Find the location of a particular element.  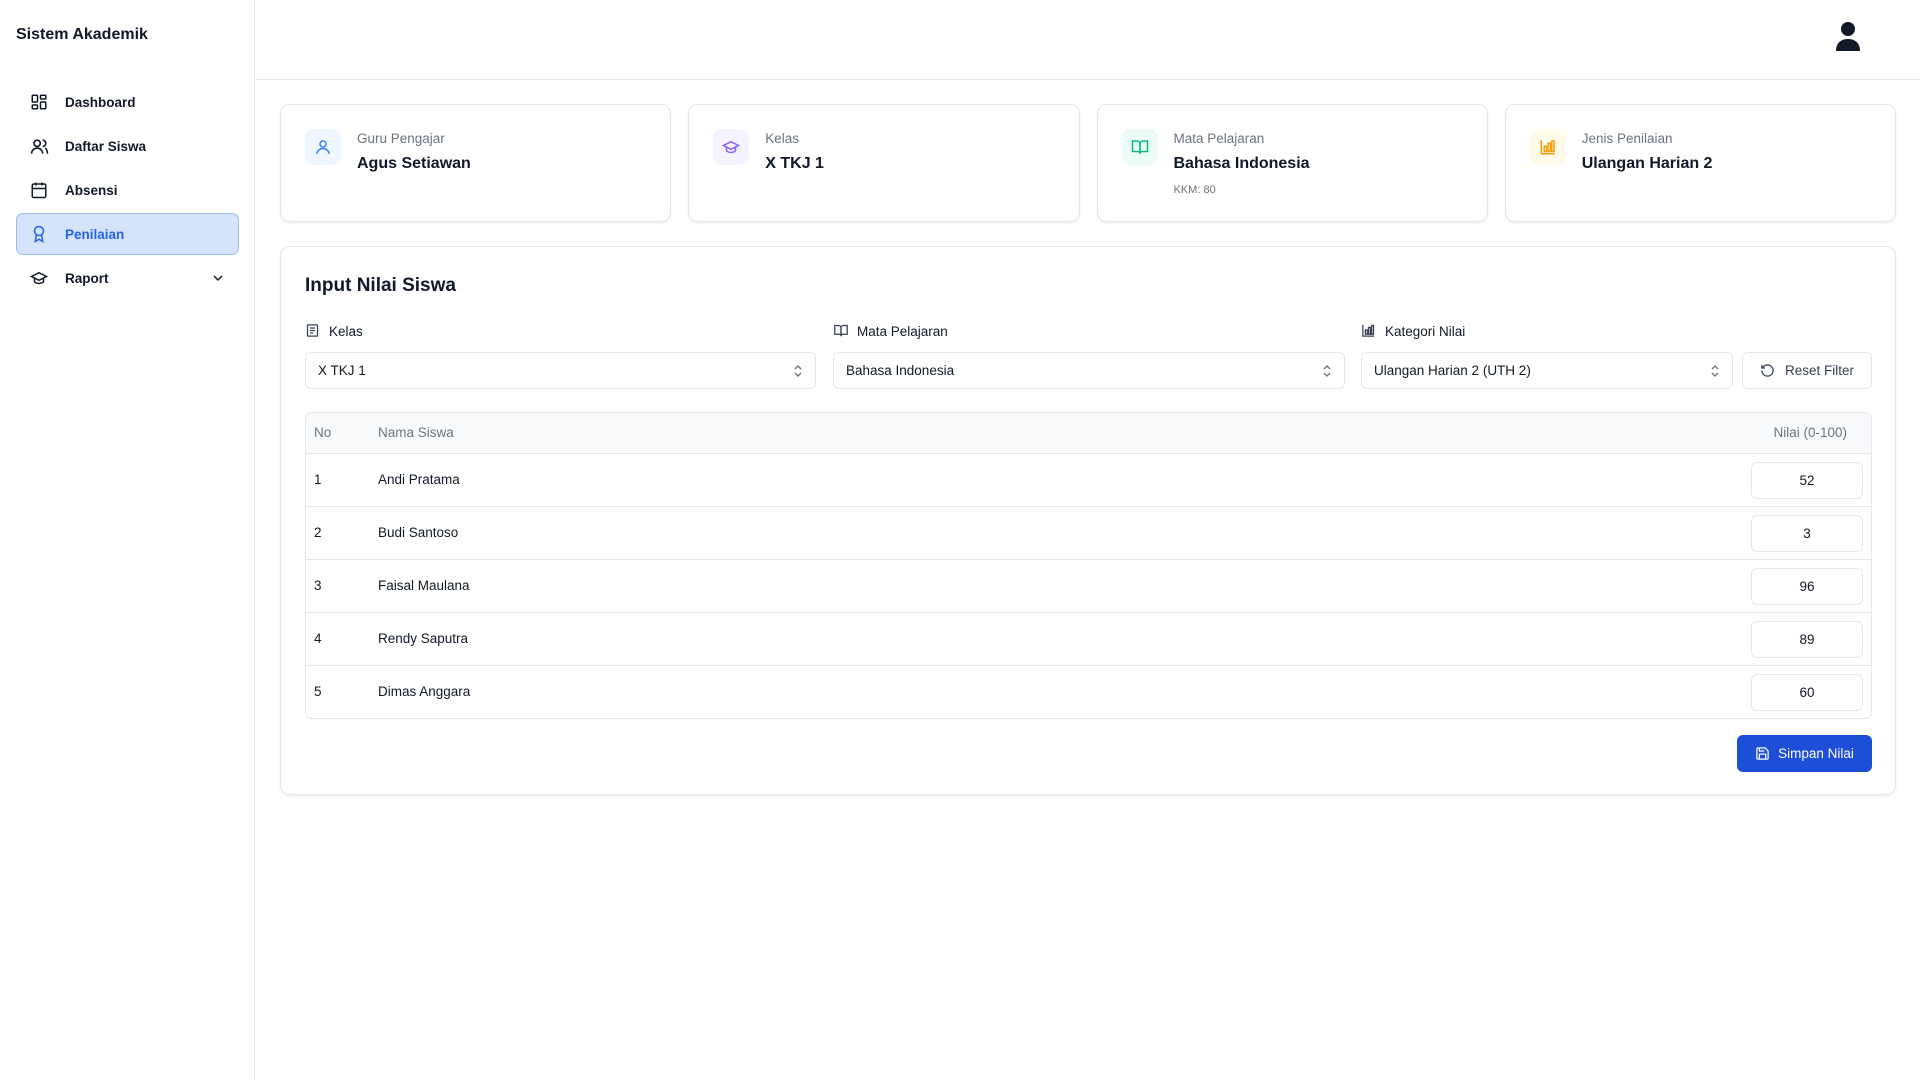

save-icon is located at coordinates (1762, 753).